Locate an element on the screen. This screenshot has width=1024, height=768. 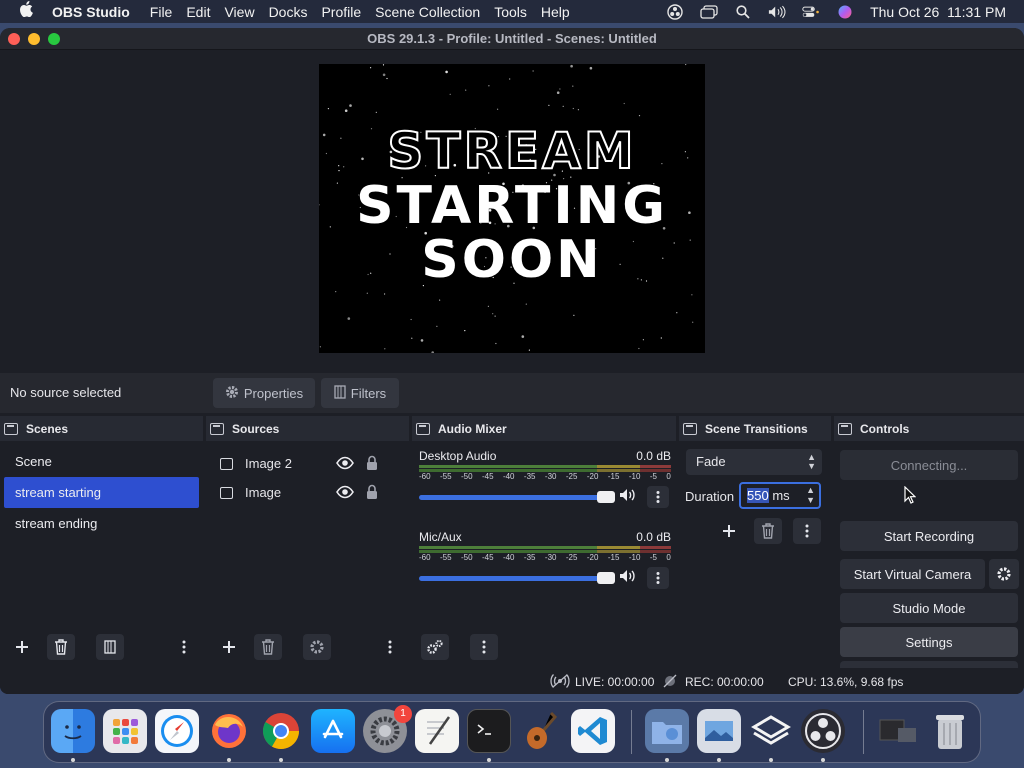
source-properties-button is located at coordinates (317, 647).